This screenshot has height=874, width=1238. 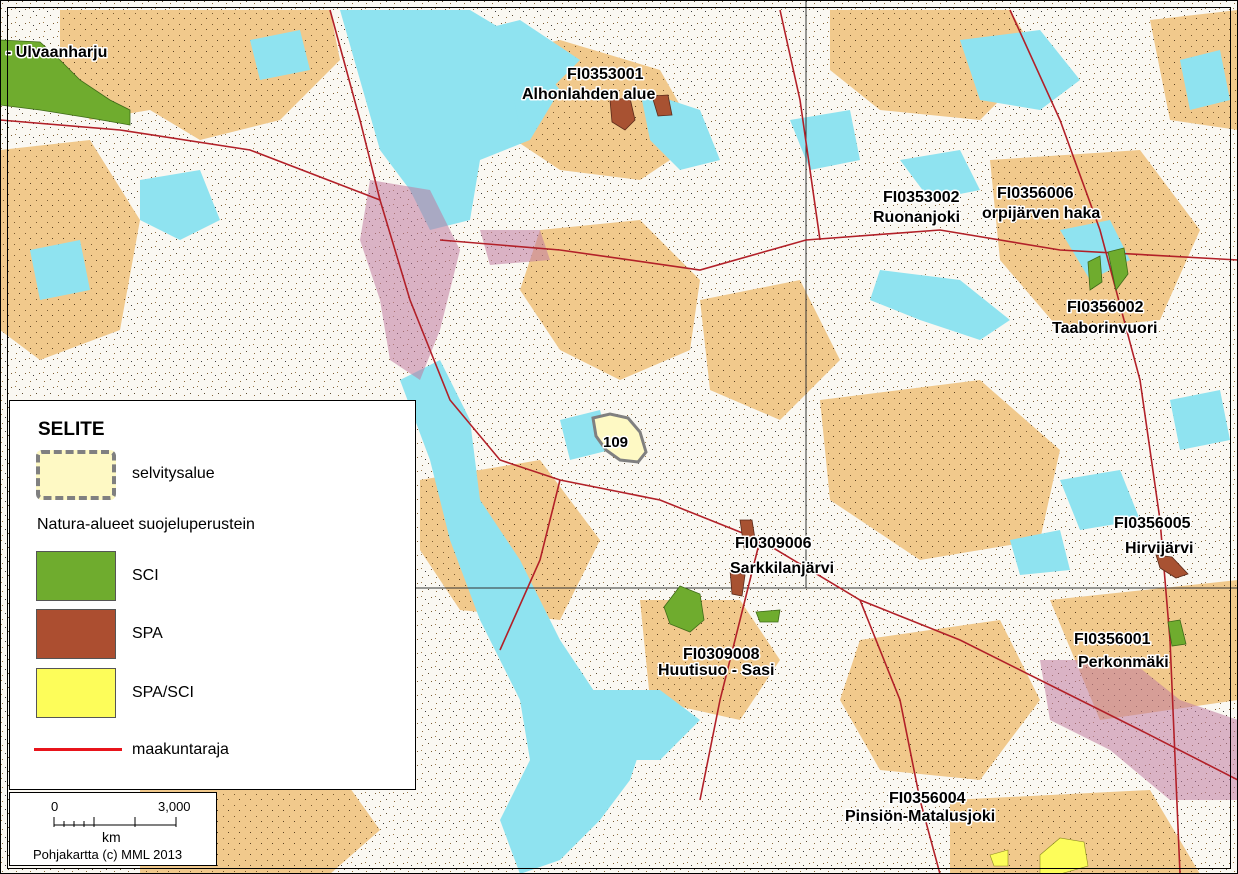 What do you see at coordinates (716, 670) in the screenshot?
I see `label-huutisuo-sasi: Huutisuo - Sasi` at bounding box center [716, 670].